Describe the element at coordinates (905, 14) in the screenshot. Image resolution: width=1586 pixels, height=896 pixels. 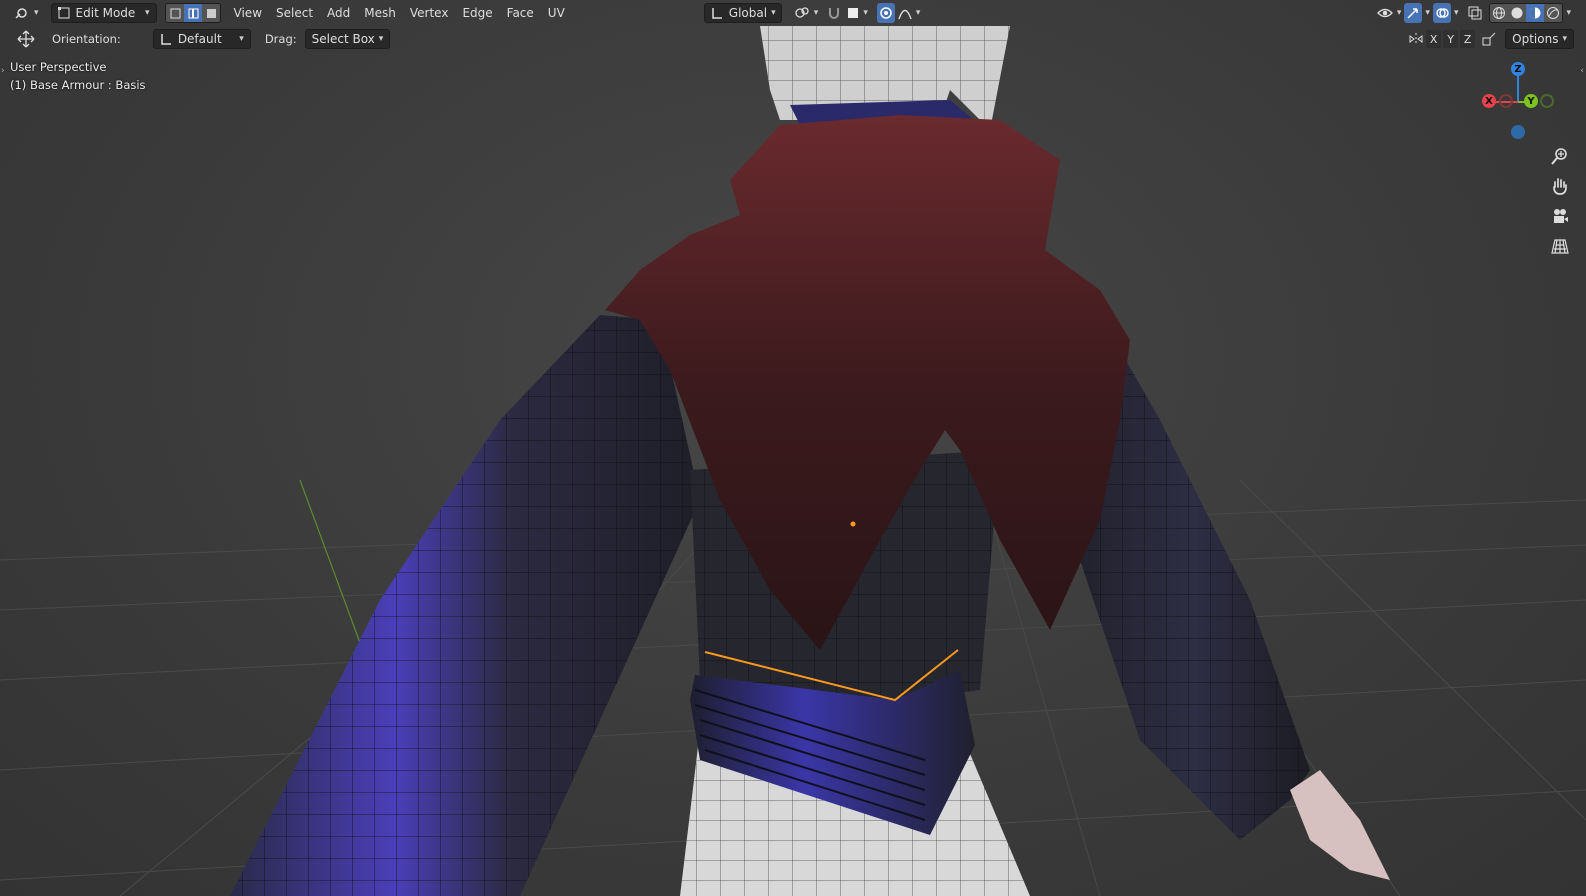
I see `falloff-curve-icon` at that location.